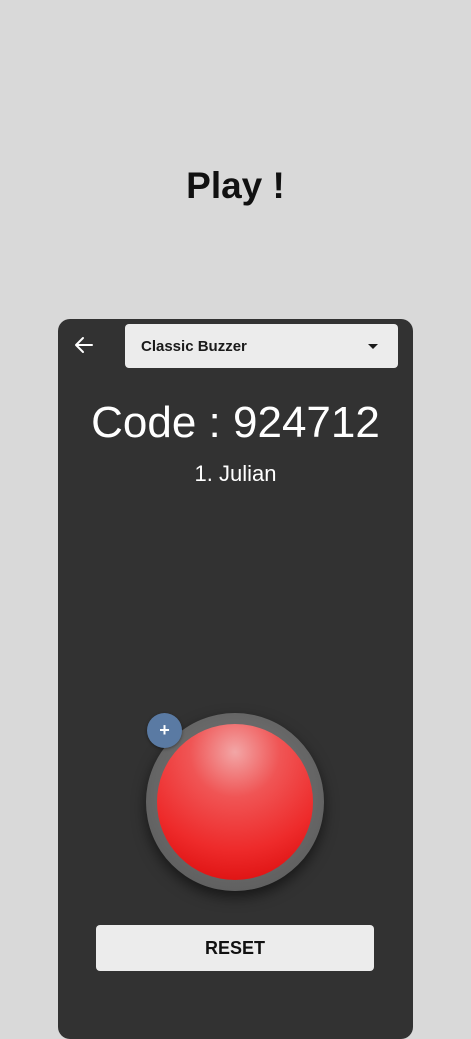 The image size is (471, 1039). What do you see at coordinates (194, 346) in the screenshot?
I see `game-mode-value: Classic Buzzer` at bounding box center [194, 346].